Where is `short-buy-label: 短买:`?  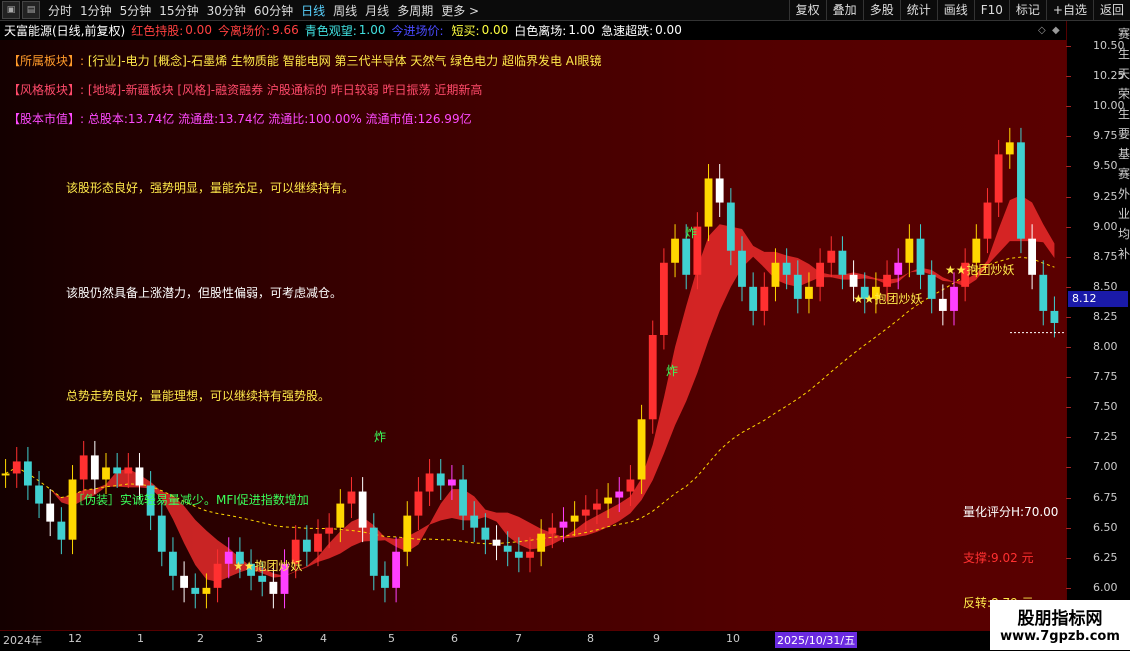
short-buy-label: 短买: is located at coordinates (465, 30).